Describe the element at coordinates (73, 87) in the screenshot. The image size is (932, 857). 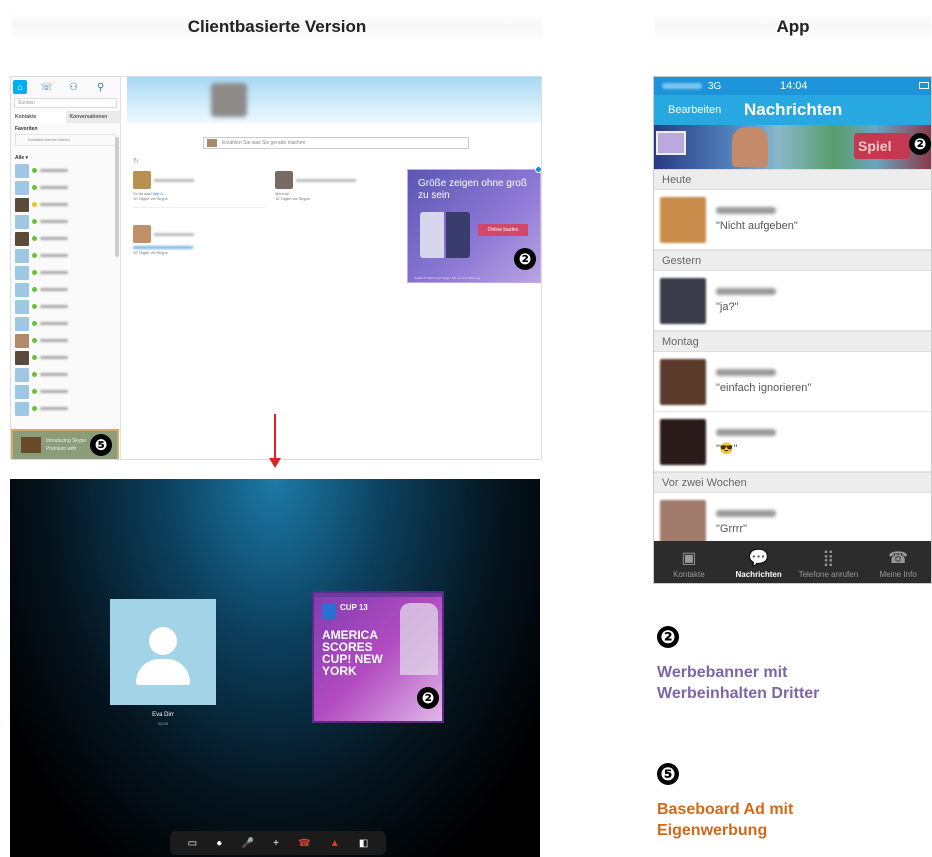
I see `group-icon: ⚇` at that location.